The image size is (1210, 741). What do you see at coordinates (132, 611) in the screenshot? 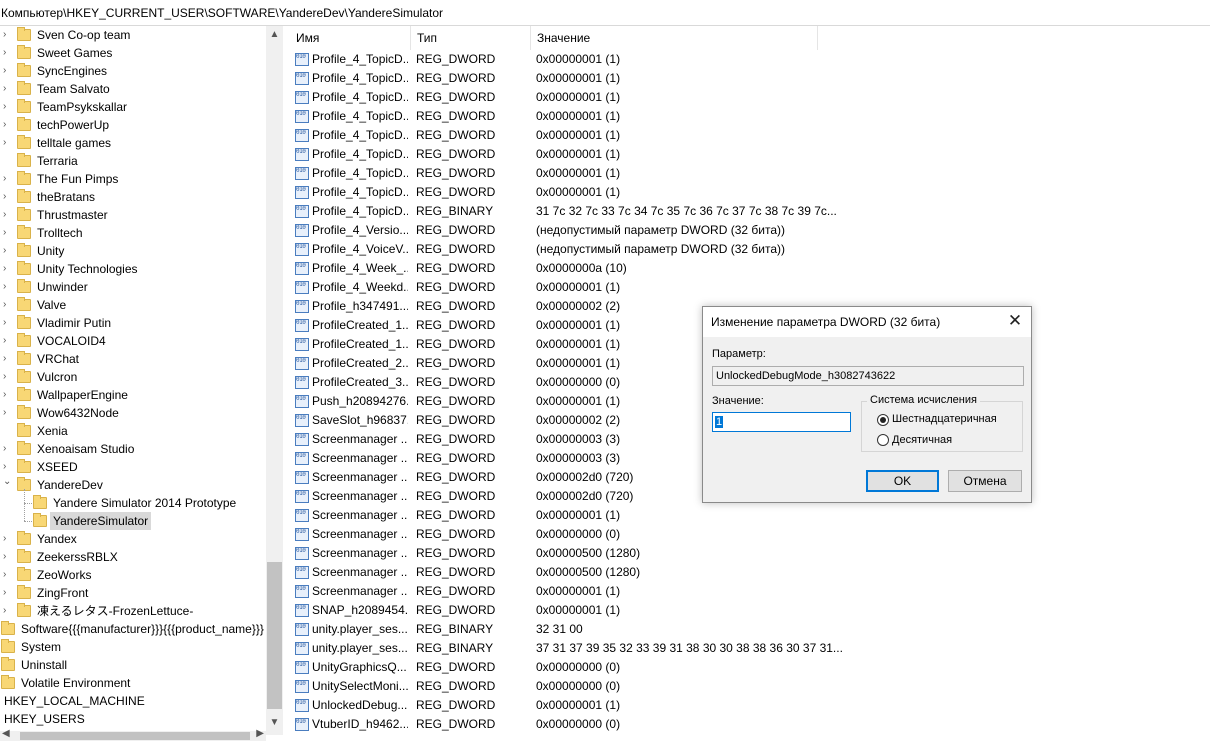
I see `tree-item: › 凍えるレタス-FrozenLettuce-` at bounding box center [132, 611].